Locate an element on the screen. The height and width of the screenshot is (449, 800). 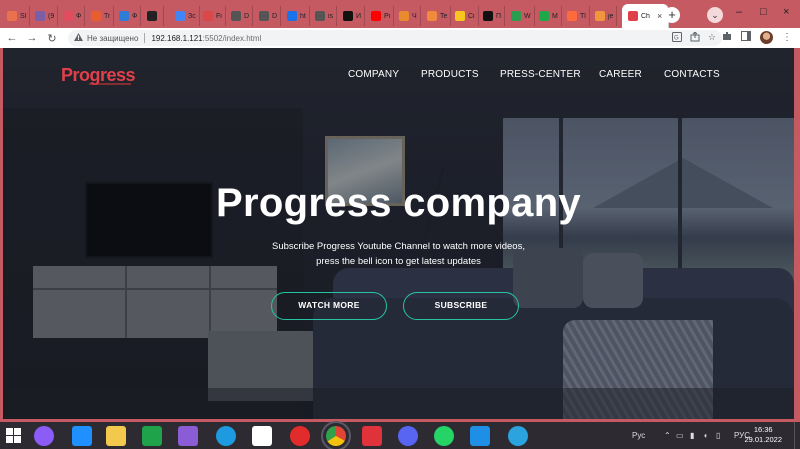
tray-chevron-icon: ⌃ is located at coordinates (667, 435).